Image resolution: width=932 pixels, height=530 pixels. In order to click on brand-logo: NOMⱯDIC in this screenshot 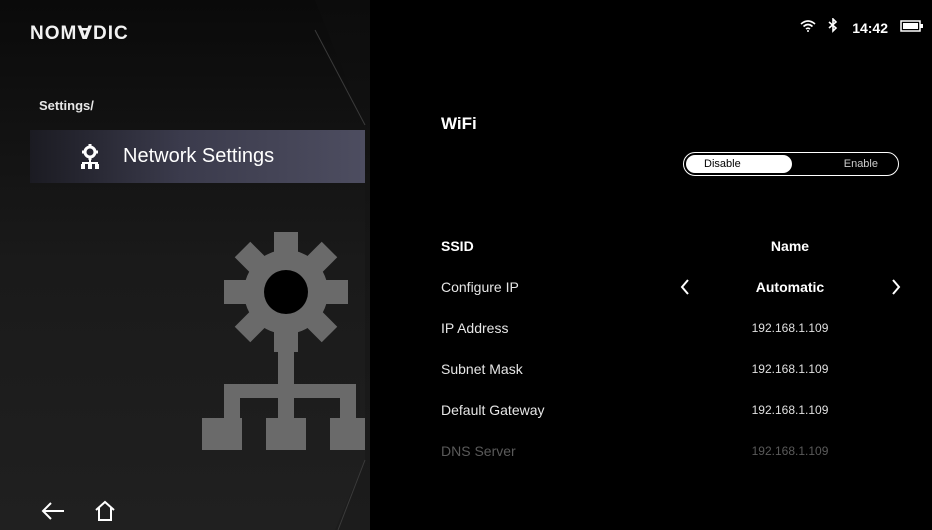, I will do `click(79, 33)`.